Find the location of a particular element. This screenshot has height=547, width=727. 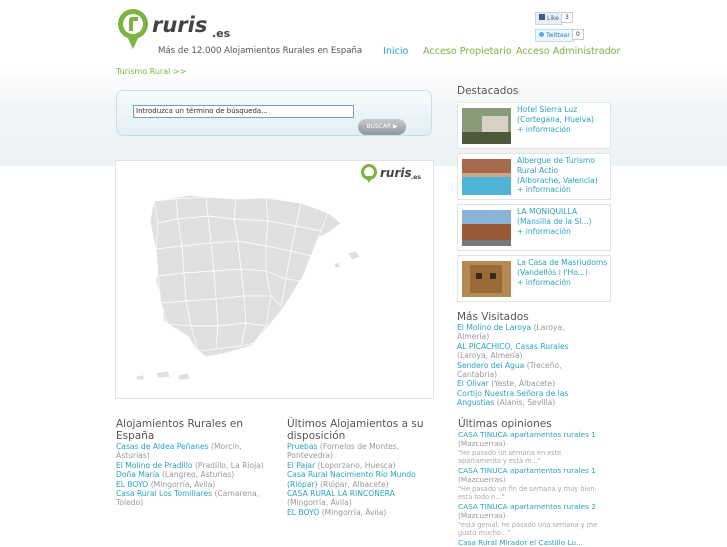

tweet-label: Twittear is located at coordinates (558, 35).